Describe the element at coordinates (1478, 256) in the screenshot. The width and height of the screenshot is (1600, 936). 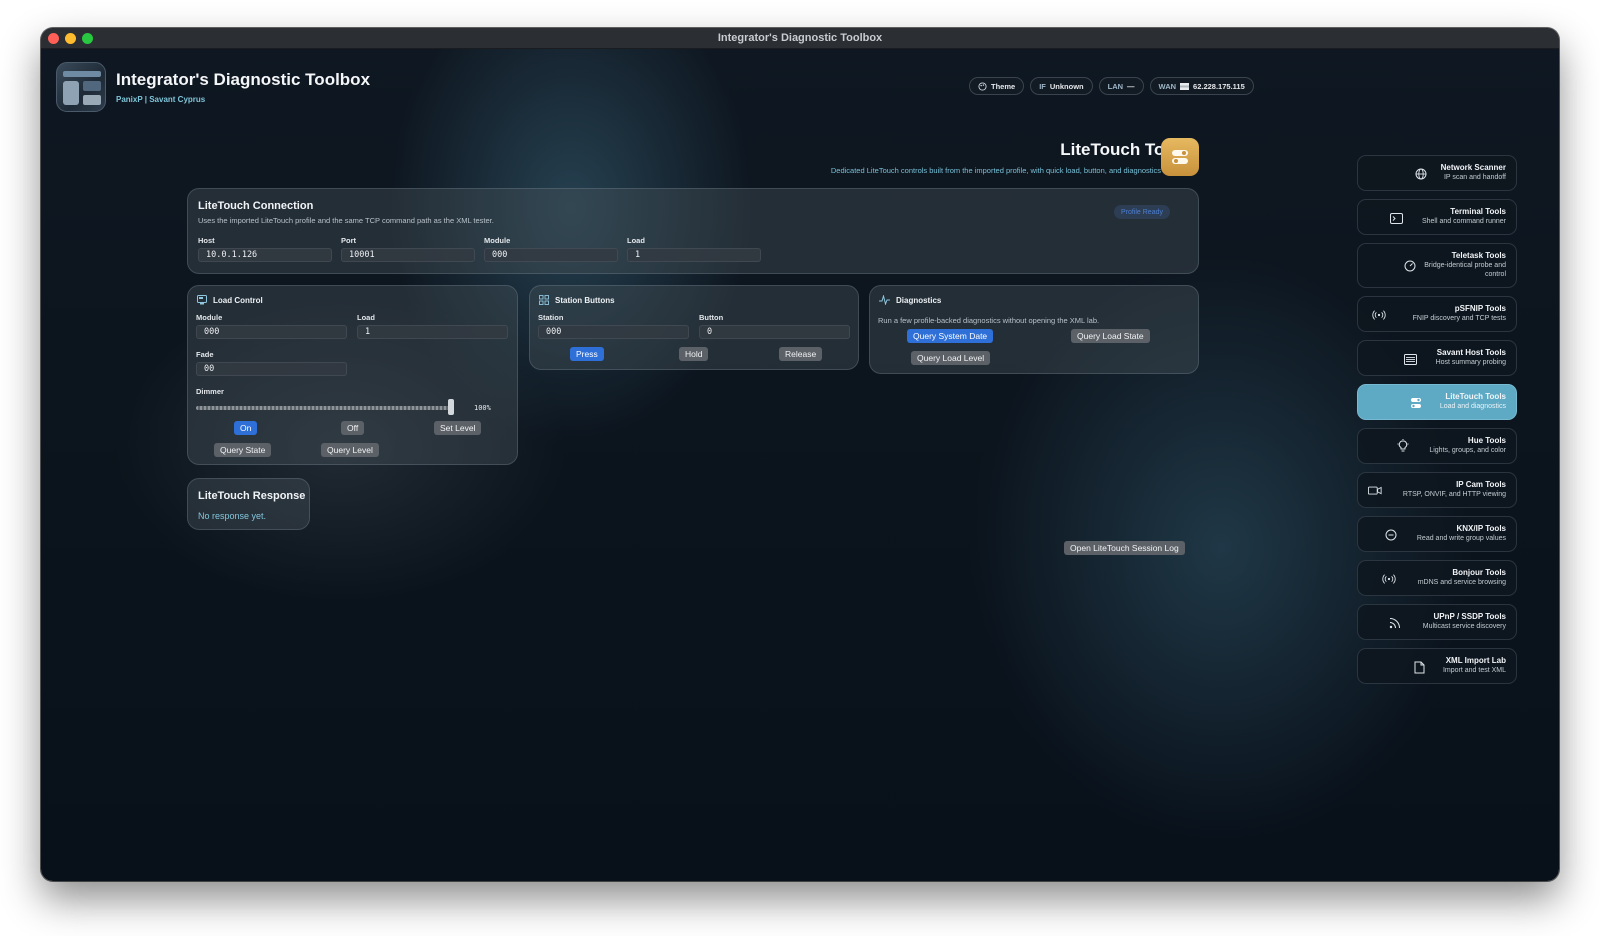
I see `sidebar-item-label: Teletask Tools` at that location.